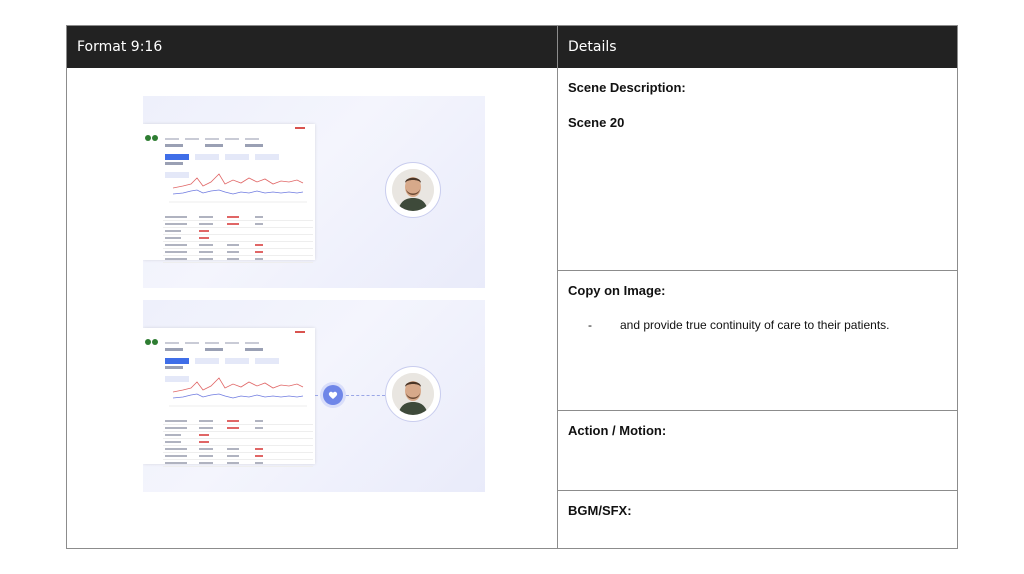 This screenshot has width=1024, height=574. I want to click on scene-description-cell: Scene Description: Scene 20, so click(758, 169).